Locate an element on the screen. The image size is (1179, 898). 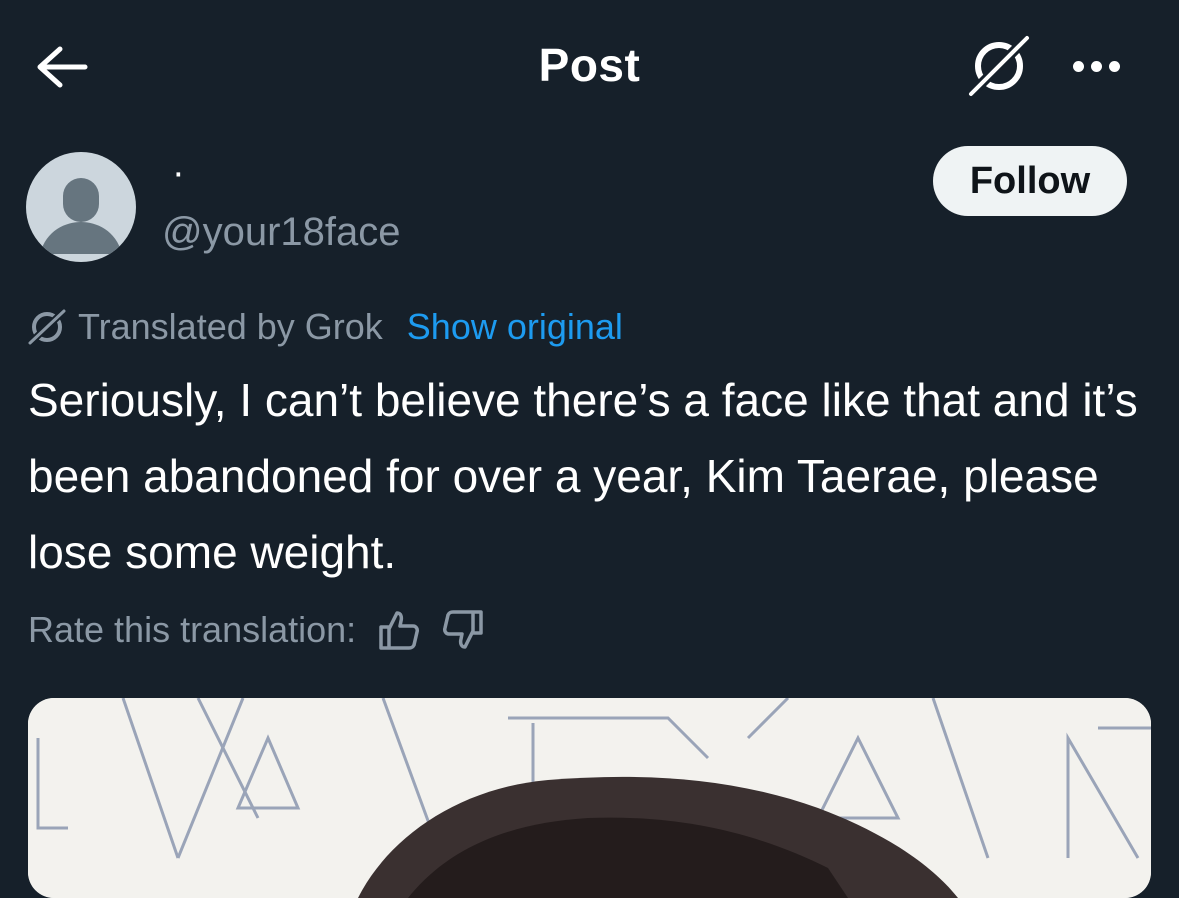
author-handle: @your18face is located at coordinates (281, 232).